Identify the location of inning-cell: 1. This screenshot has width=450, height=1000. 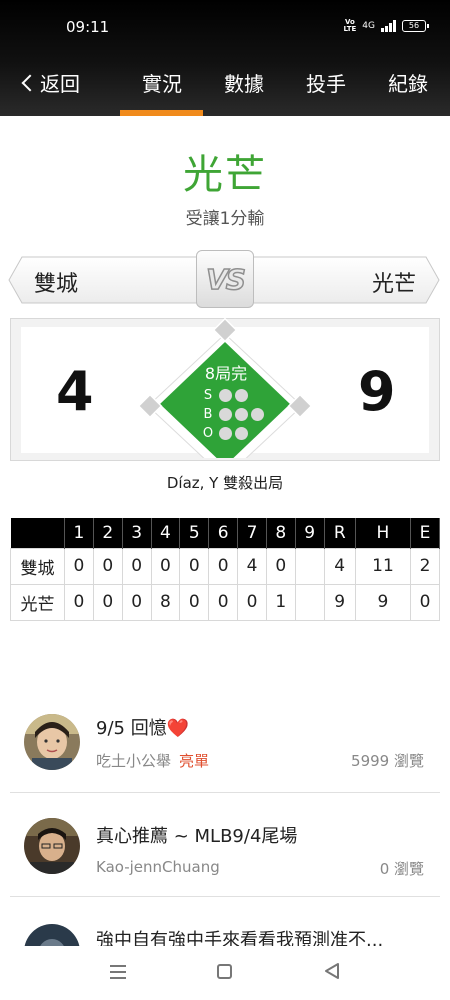
(280, 602).